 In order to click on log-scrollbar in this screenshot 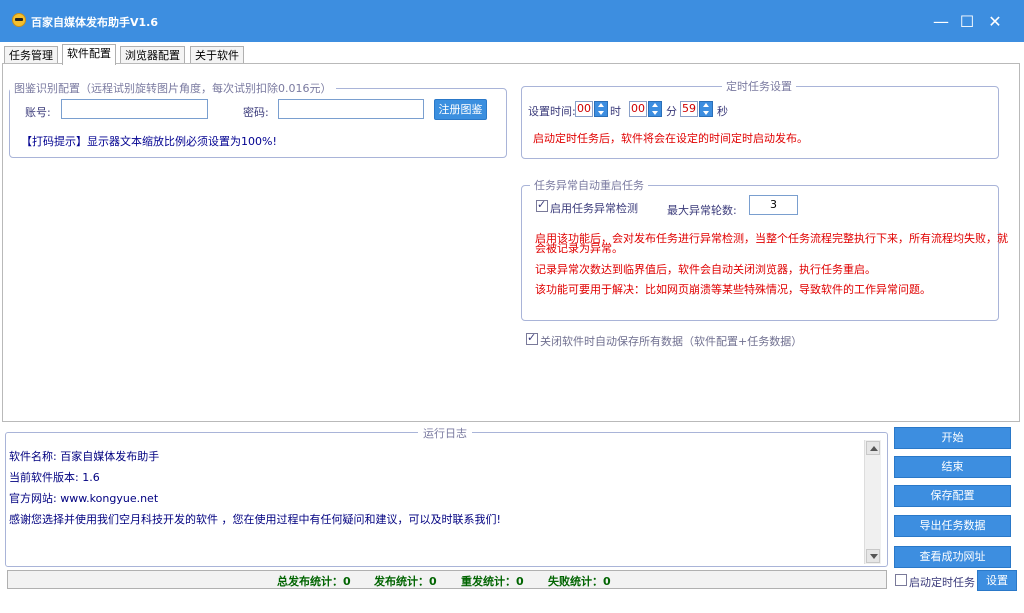, I will do `click(872, 502)`.